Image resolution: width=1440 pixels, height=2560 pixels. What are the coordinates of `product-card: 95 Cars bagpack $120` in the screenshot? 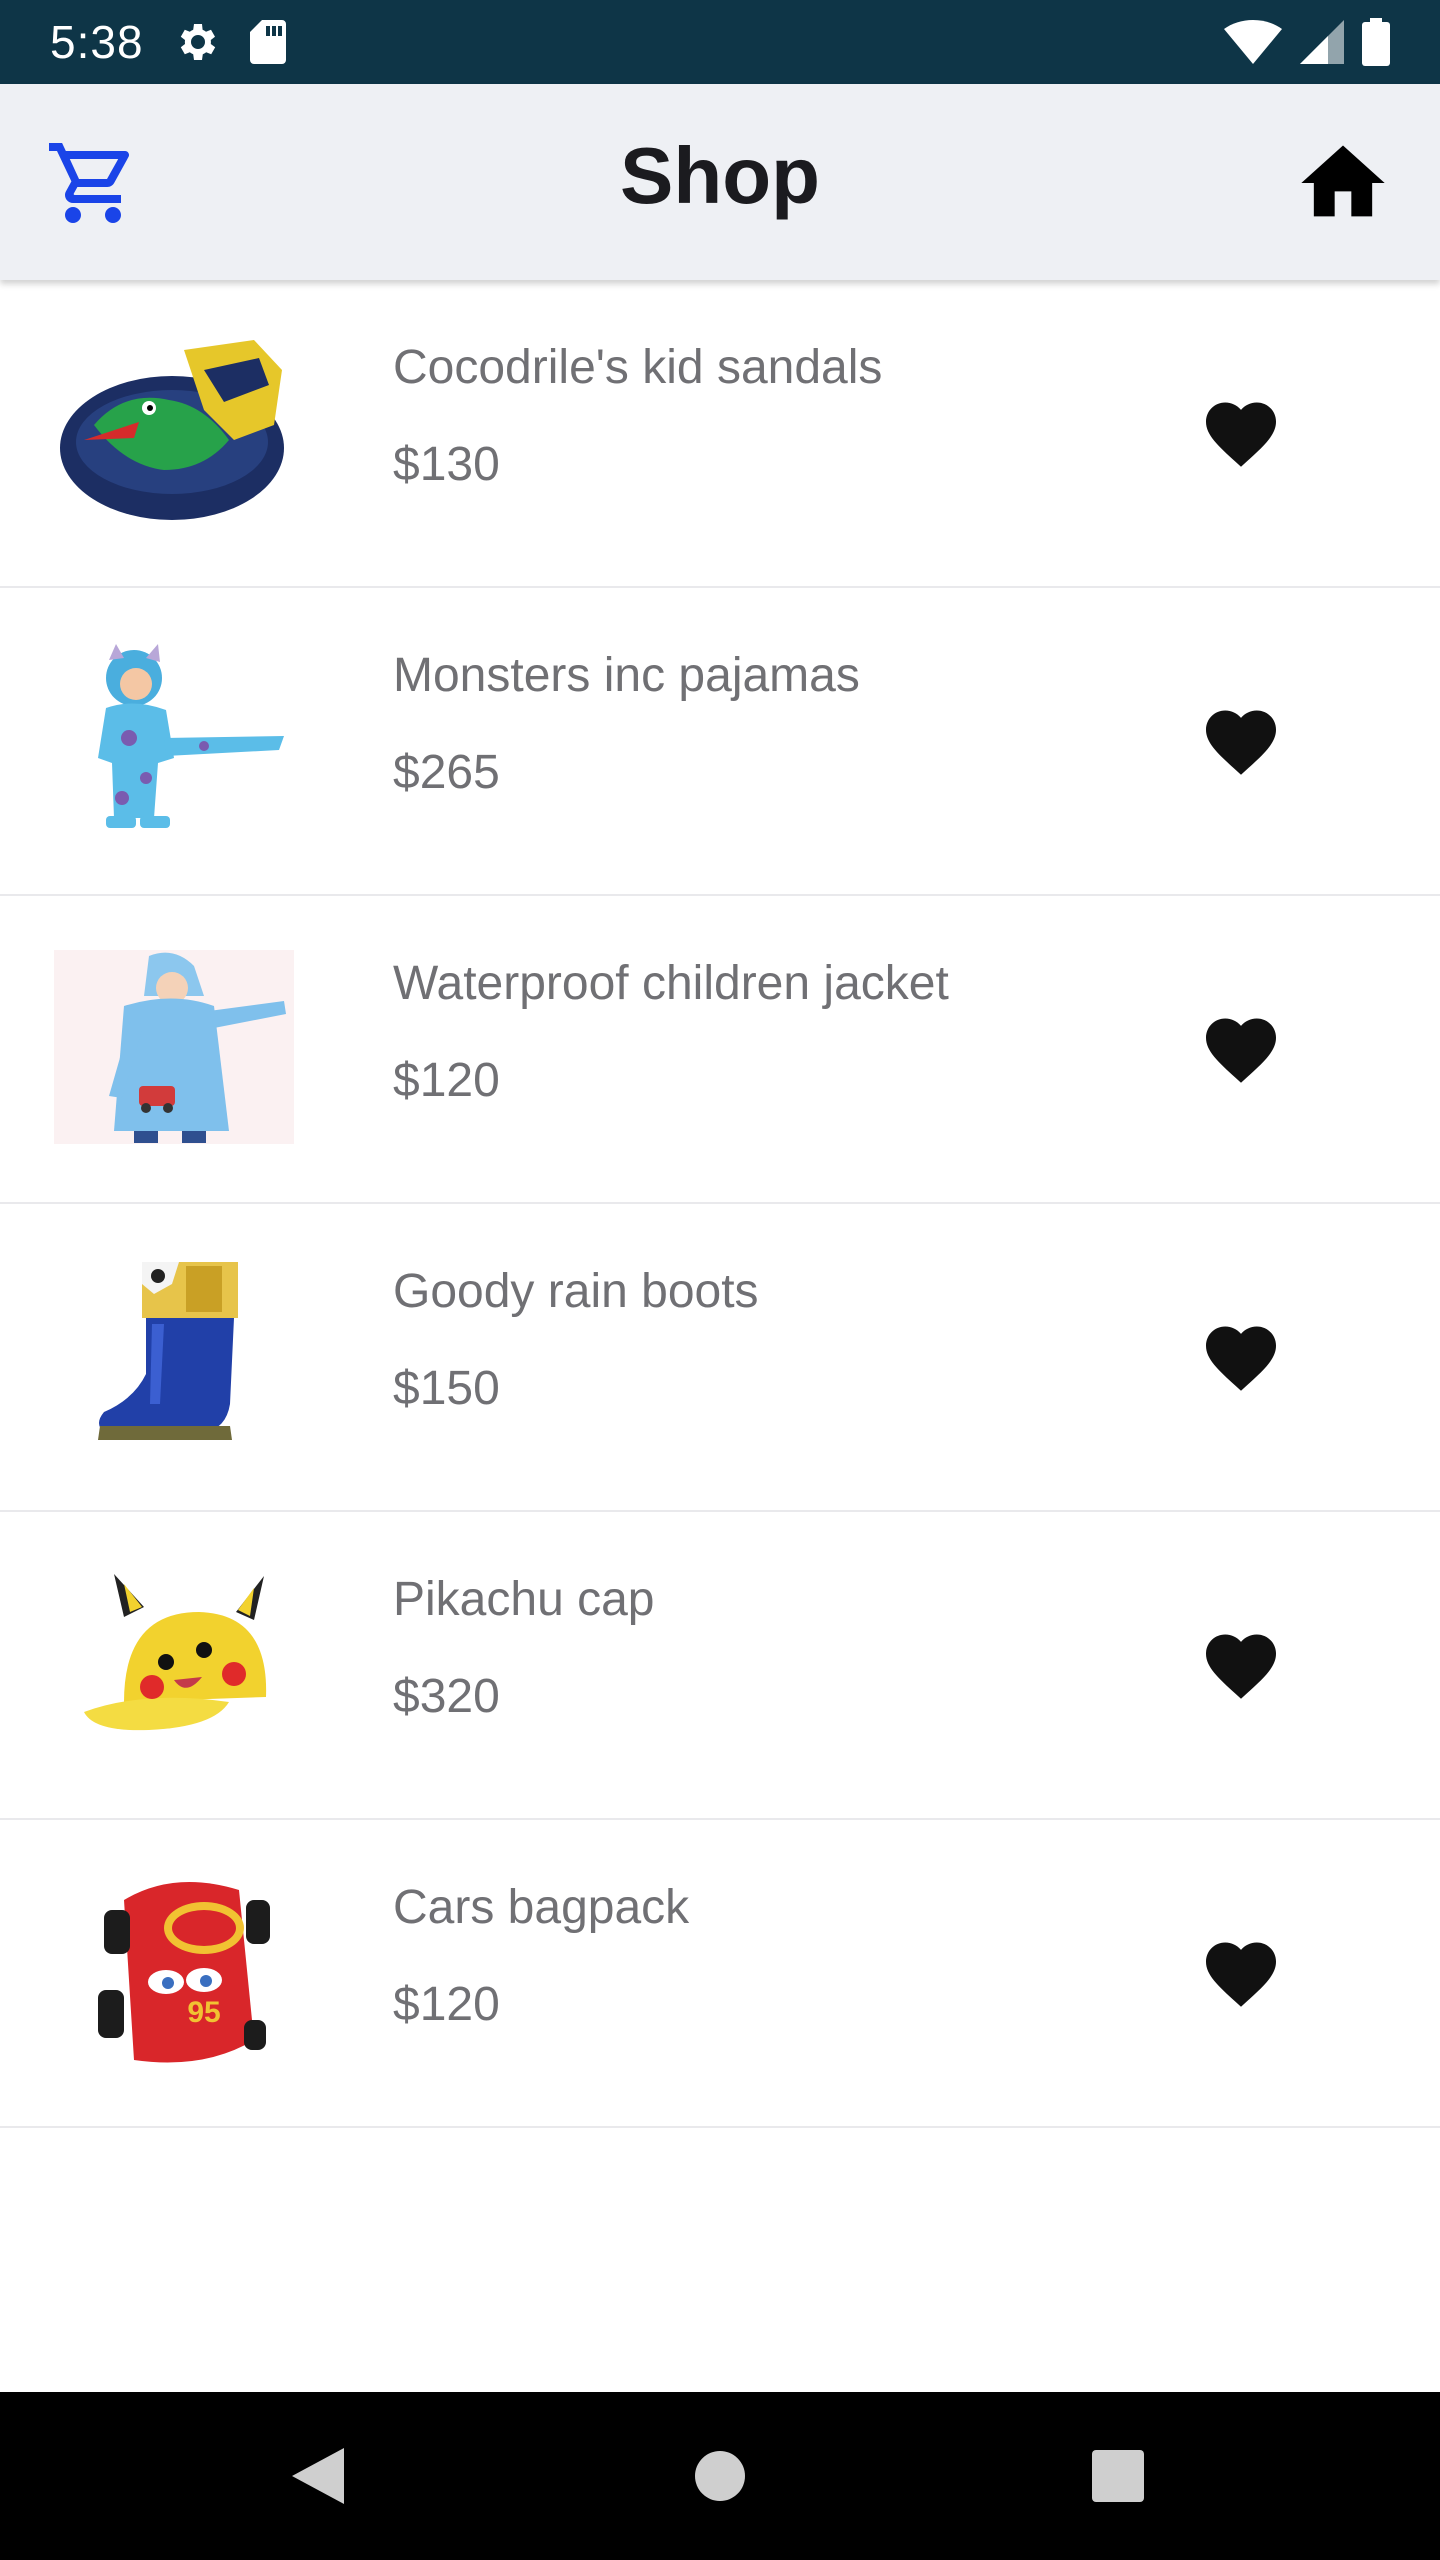 It's located at (720, 1974).